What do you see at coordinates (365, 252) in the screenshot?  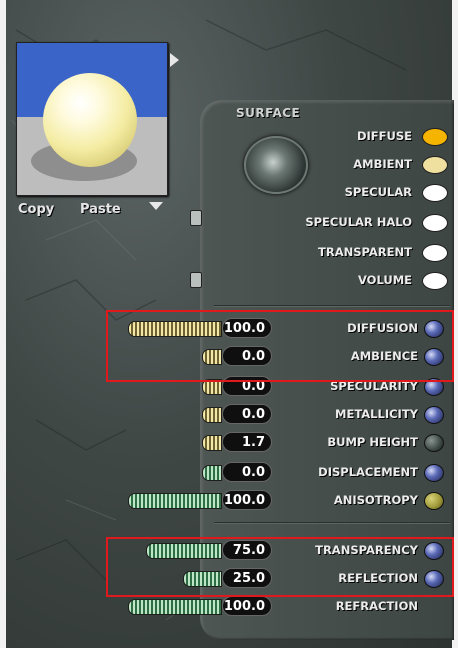 I see `channel-transparent-button: TRANSPARENT` at bounding box center [365, 252].